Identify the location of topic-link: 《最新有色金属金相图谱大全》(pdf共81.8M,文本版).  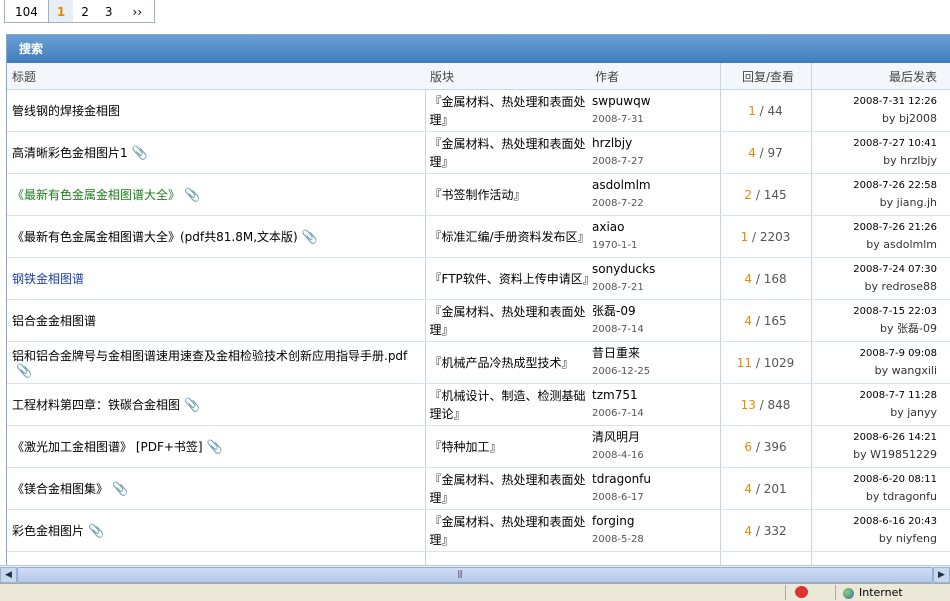
(155, 237).